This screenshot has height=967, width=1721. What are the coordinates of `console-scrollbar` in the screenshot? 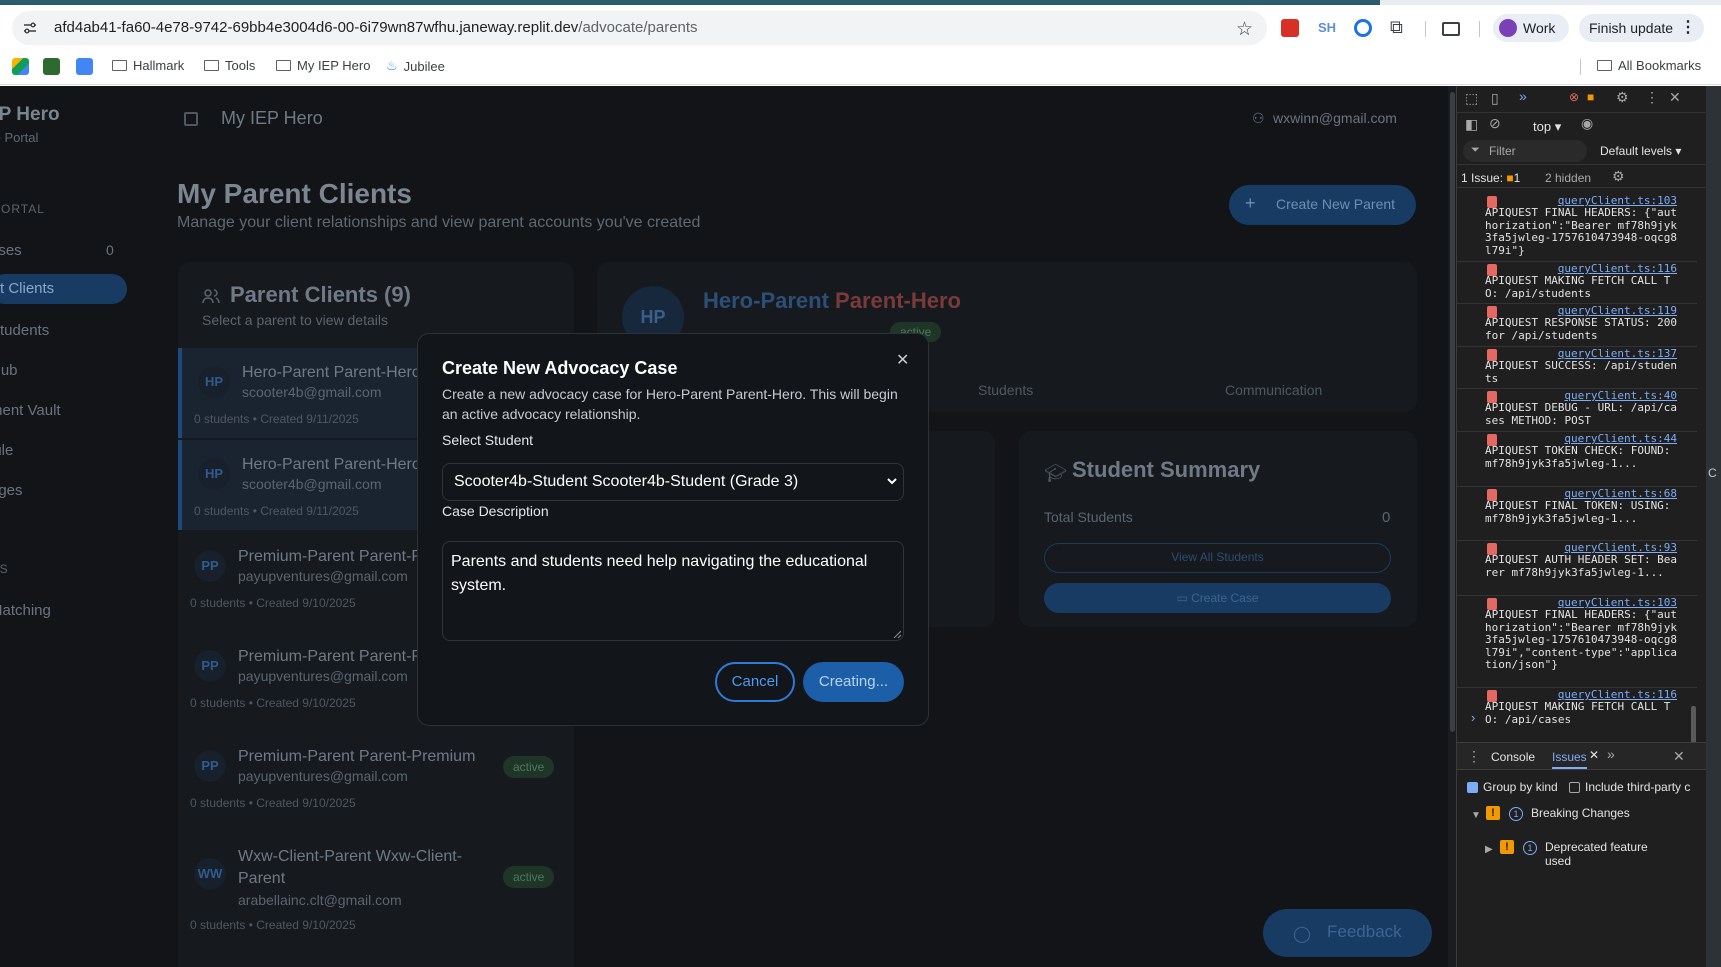 It's located at (1693, 726).